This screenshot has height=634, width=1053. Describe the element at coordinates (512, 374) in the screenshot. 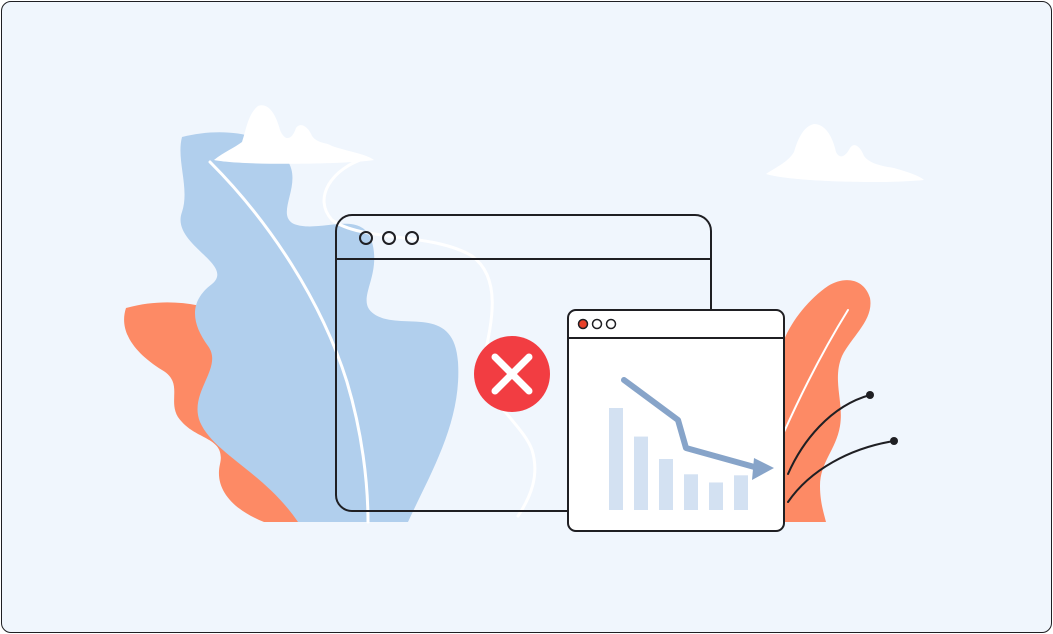

I see `close-x-circle-icon` at that location.